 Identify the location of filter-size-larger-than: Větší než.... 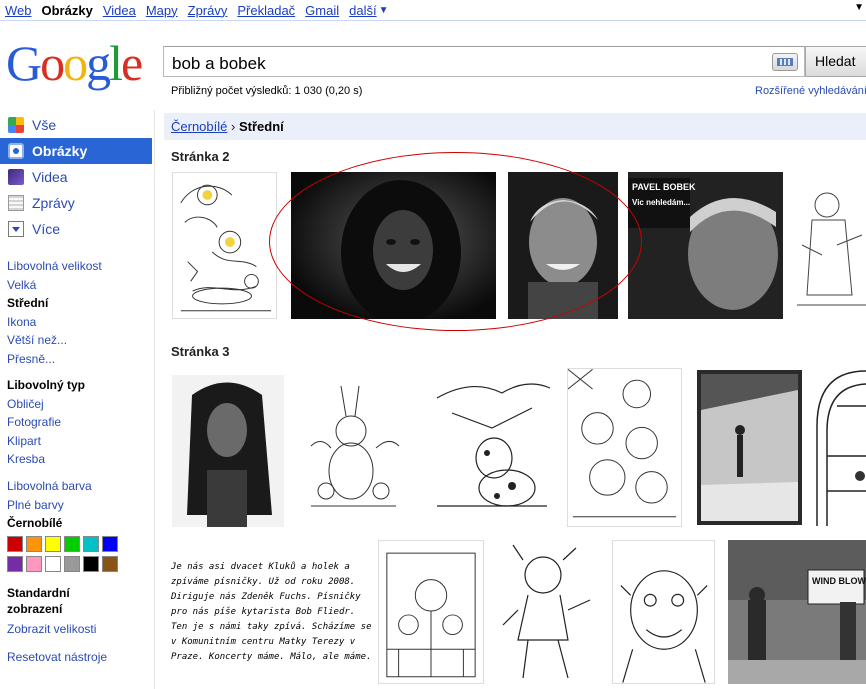
(54, 340).